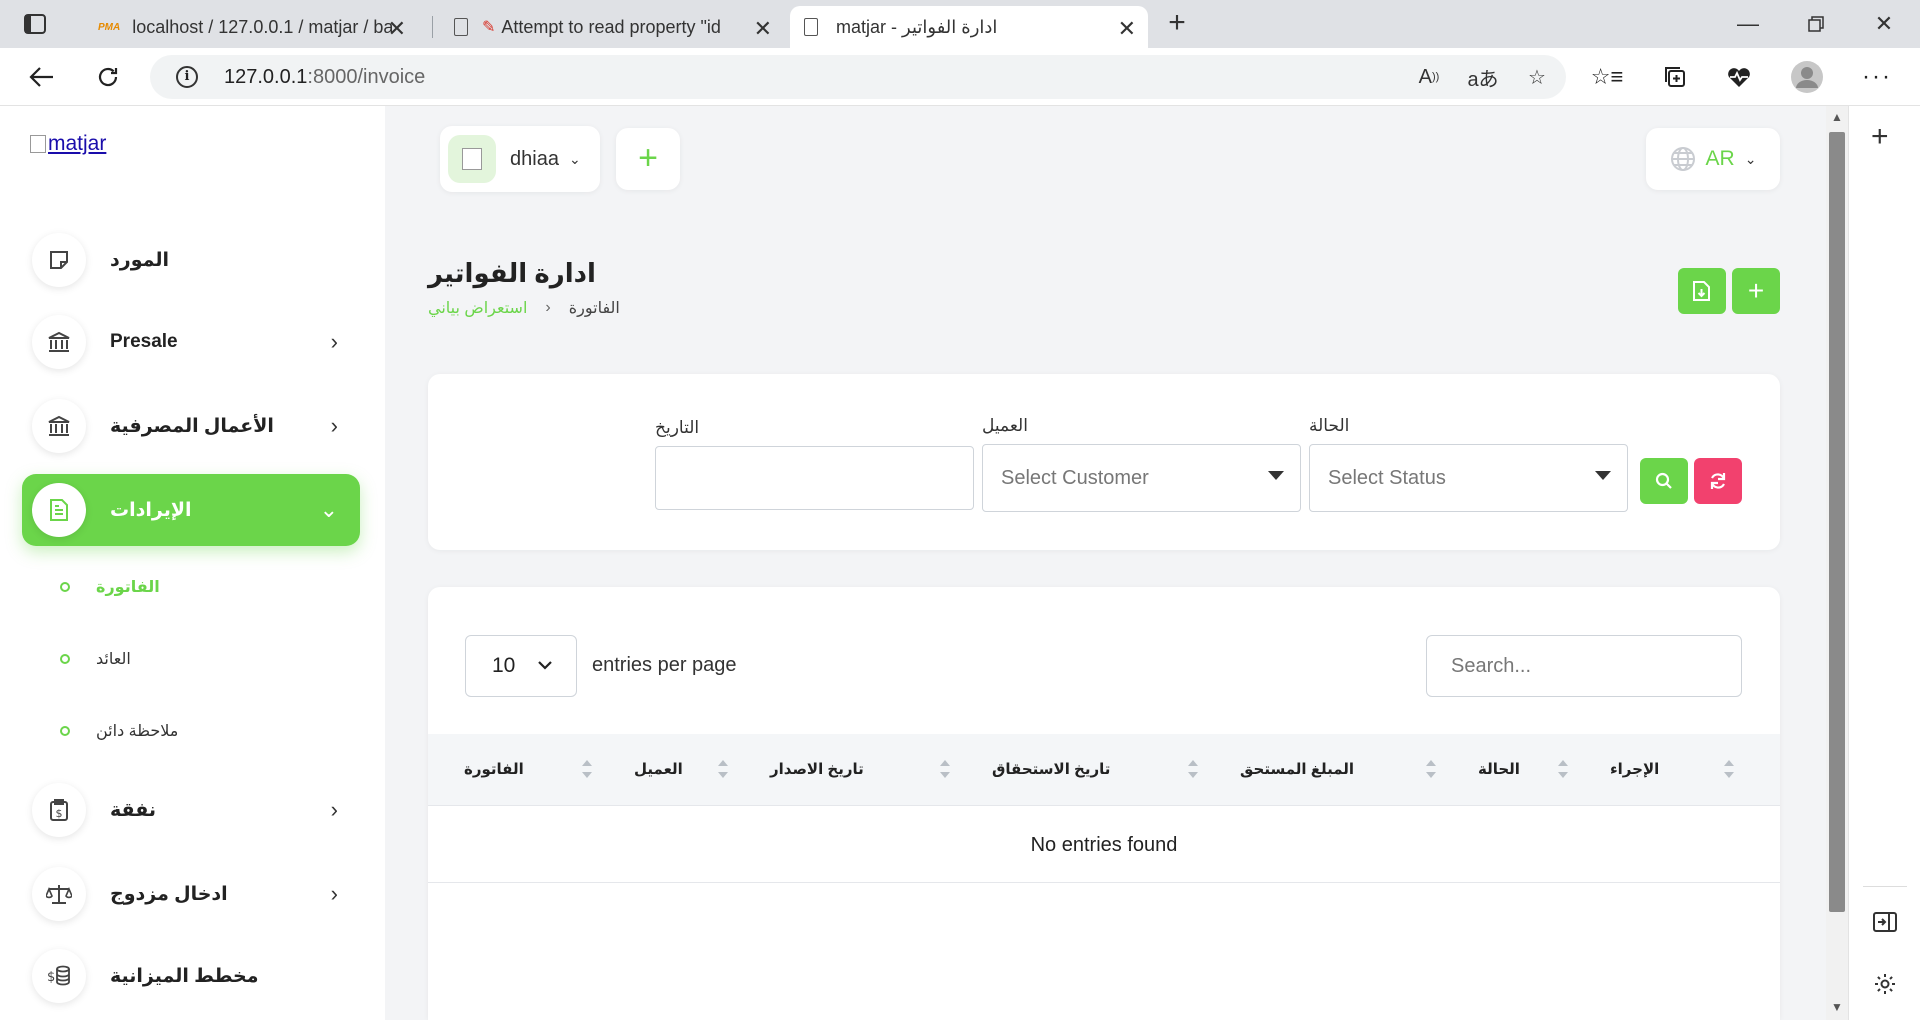 The height and width of the screenshot is (1020, 1920). I want to click on quick-add-button: +, so click(648, 159).